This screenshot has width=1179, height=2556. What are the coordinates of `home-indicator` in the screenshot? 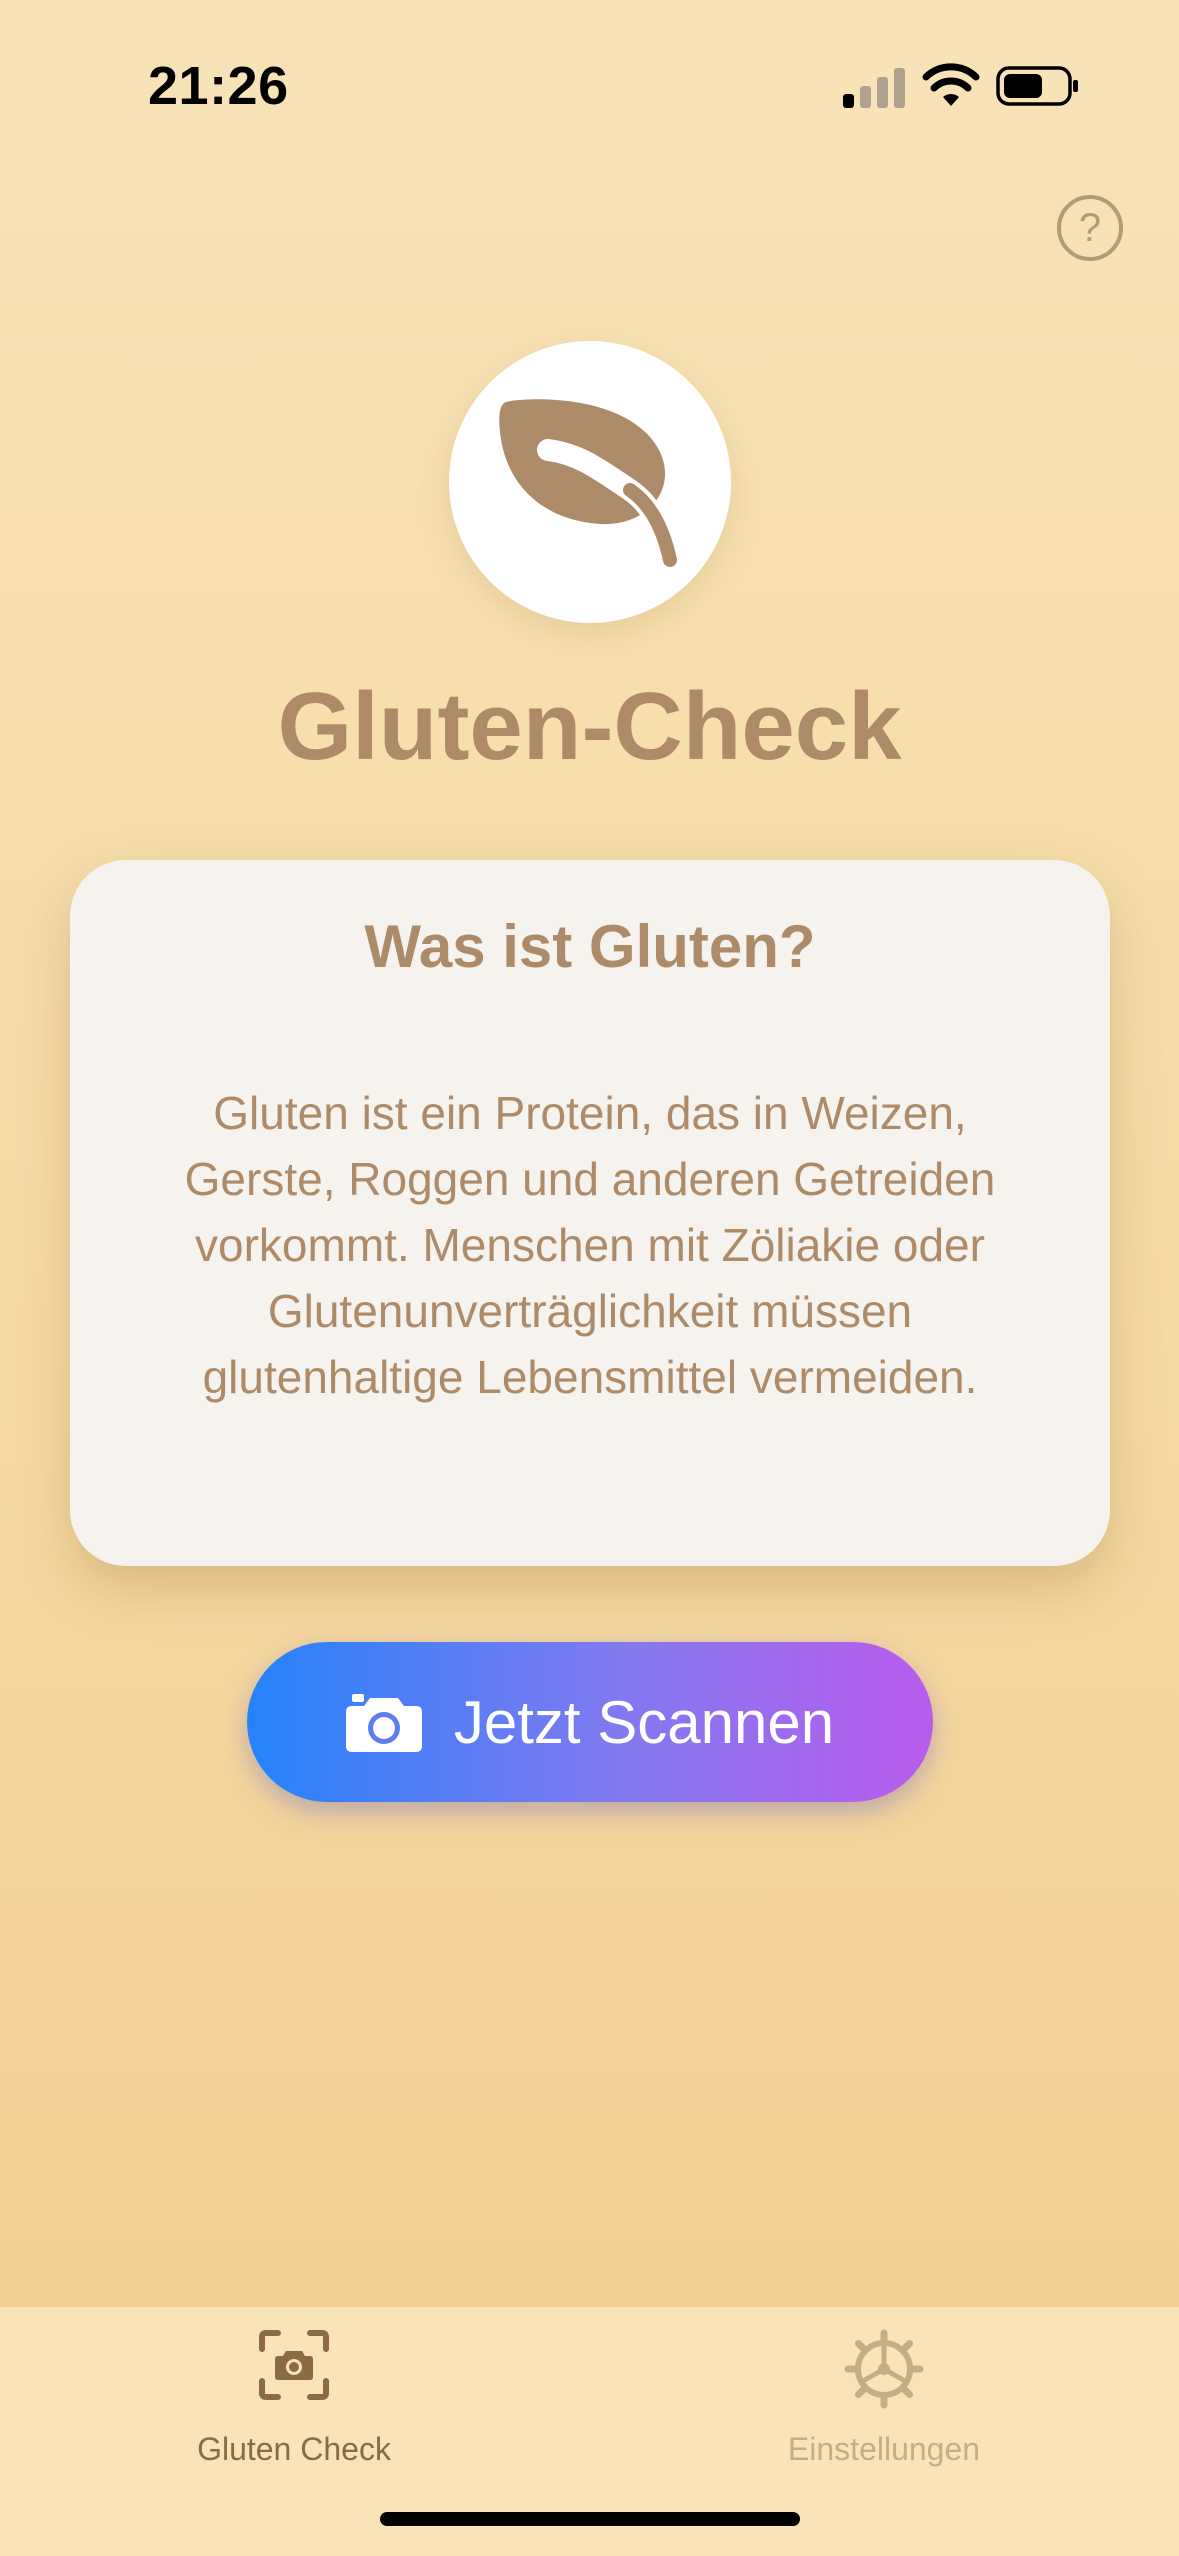 It's located at (590, 2519).